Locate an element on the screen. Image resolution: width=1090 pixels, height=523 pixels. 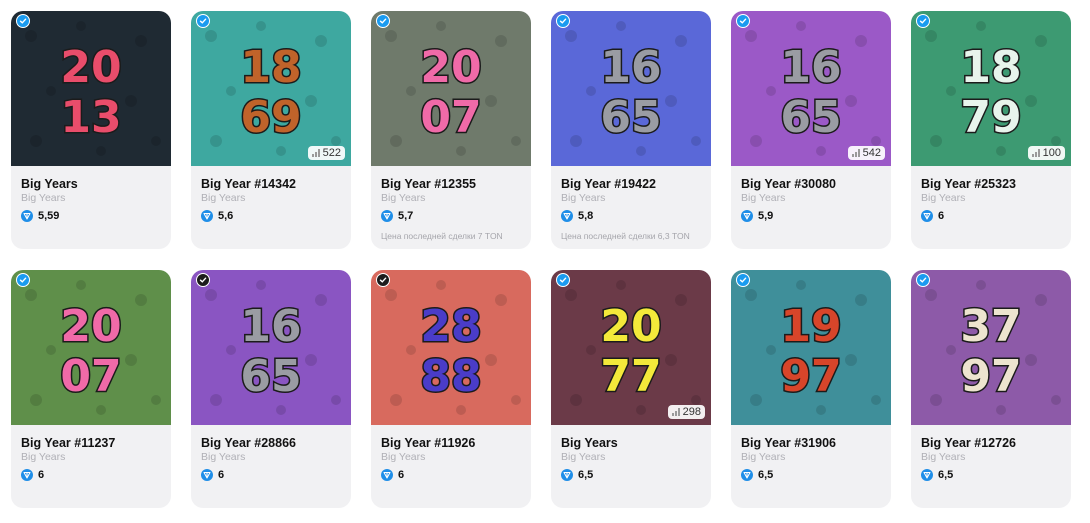
last-sale-price: Цена последней сделки 6,3 TON is located at coordinates (625, 236).